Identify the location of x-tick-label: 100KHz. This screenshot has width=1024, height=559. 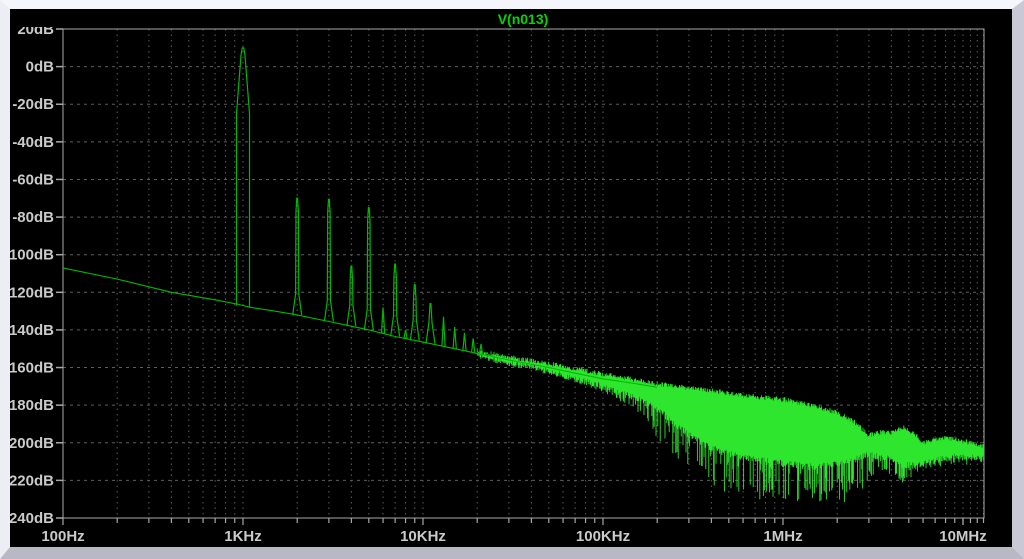
(603, 536).